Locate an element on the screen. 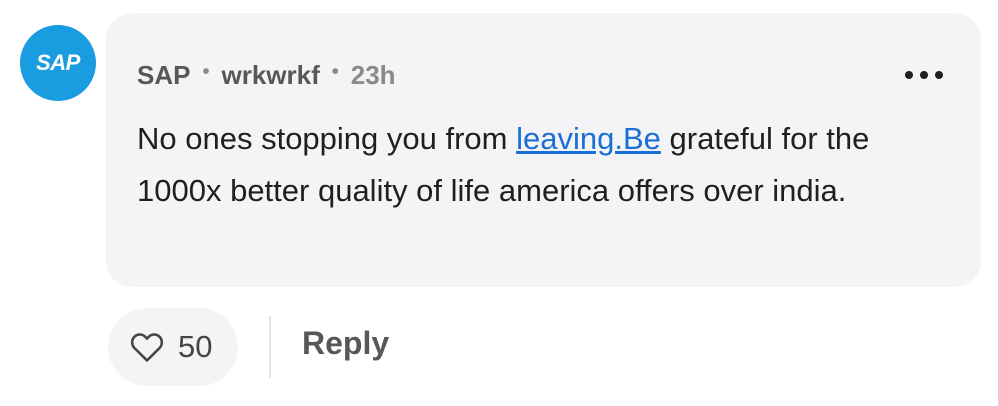 Image resolution: width=998 pixels, height=406 pixels. comment-link: leaving.Be is located at coordinates (588, 138).